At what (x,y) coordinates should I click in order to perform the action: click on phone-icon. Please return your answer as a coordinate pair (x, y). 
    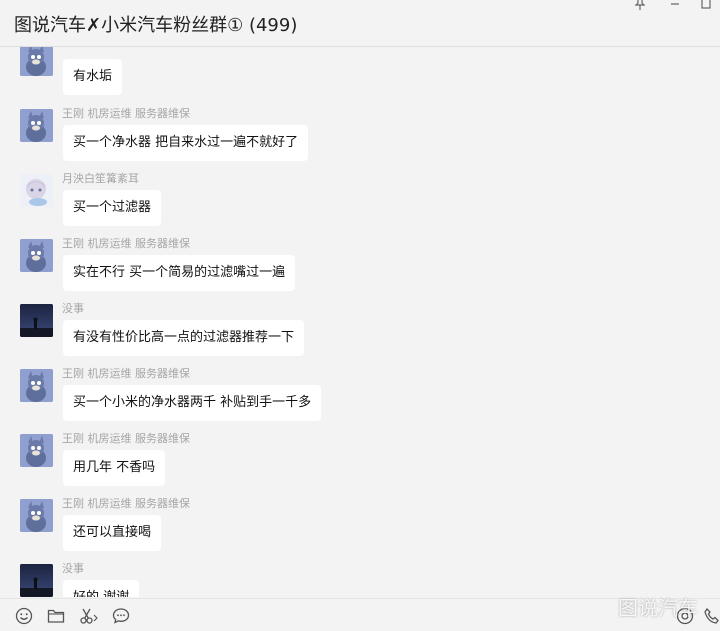
    Looking at the image, I should click on (710, 616).